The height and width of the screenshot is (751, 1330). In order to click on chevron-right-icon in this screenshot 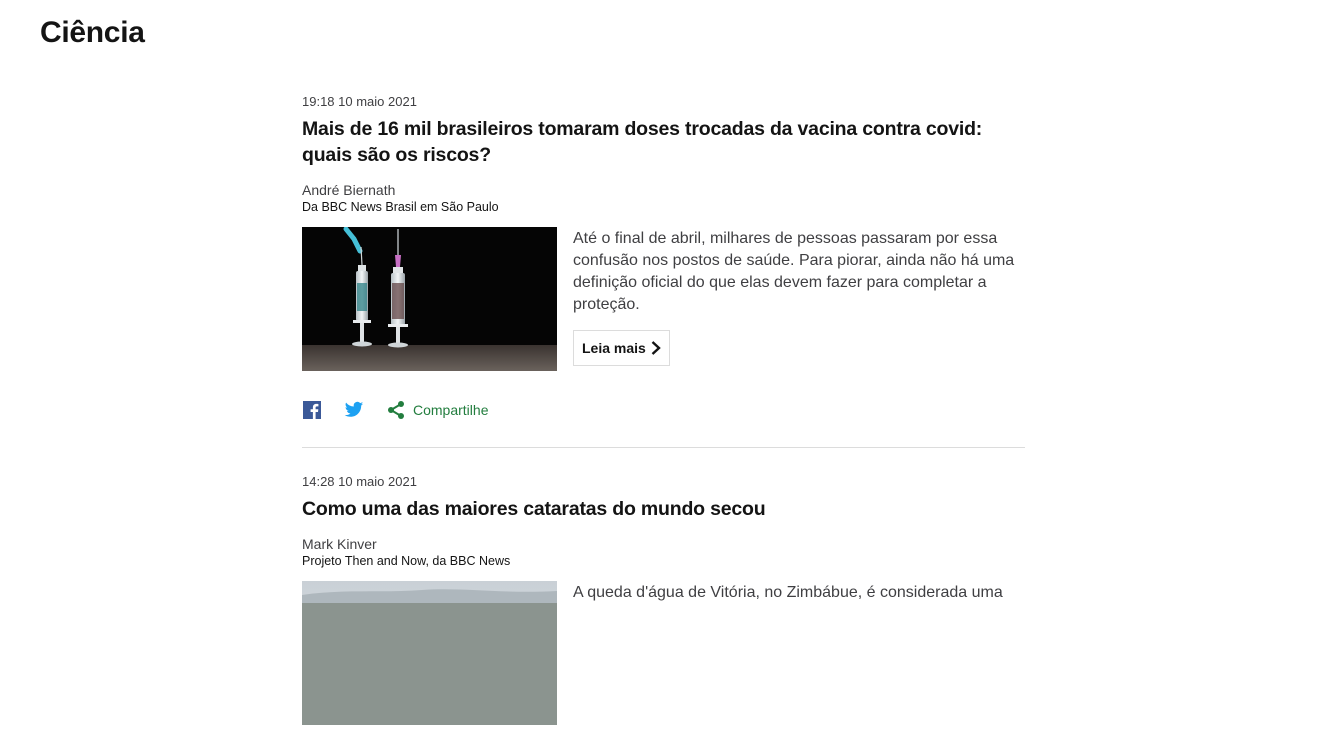, I will do `click(656, 348)`.